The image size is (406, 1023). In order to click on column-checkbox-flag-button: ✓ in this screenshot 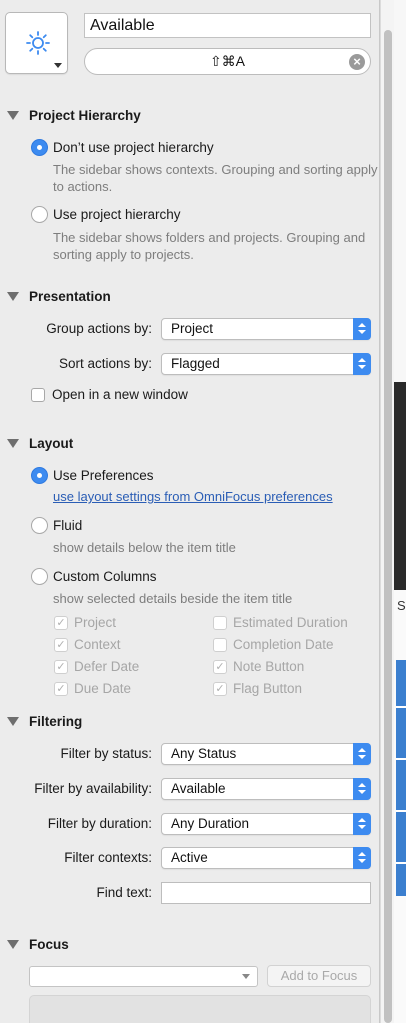, I will do `click(220, 689)`.